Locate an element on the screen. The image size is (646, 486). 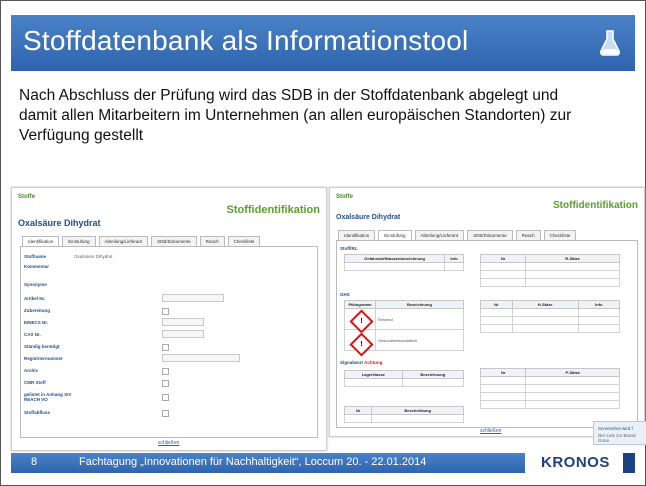
table-header: Gefahrstoffklassenbezeichnung is located at coordinates (394, 258).